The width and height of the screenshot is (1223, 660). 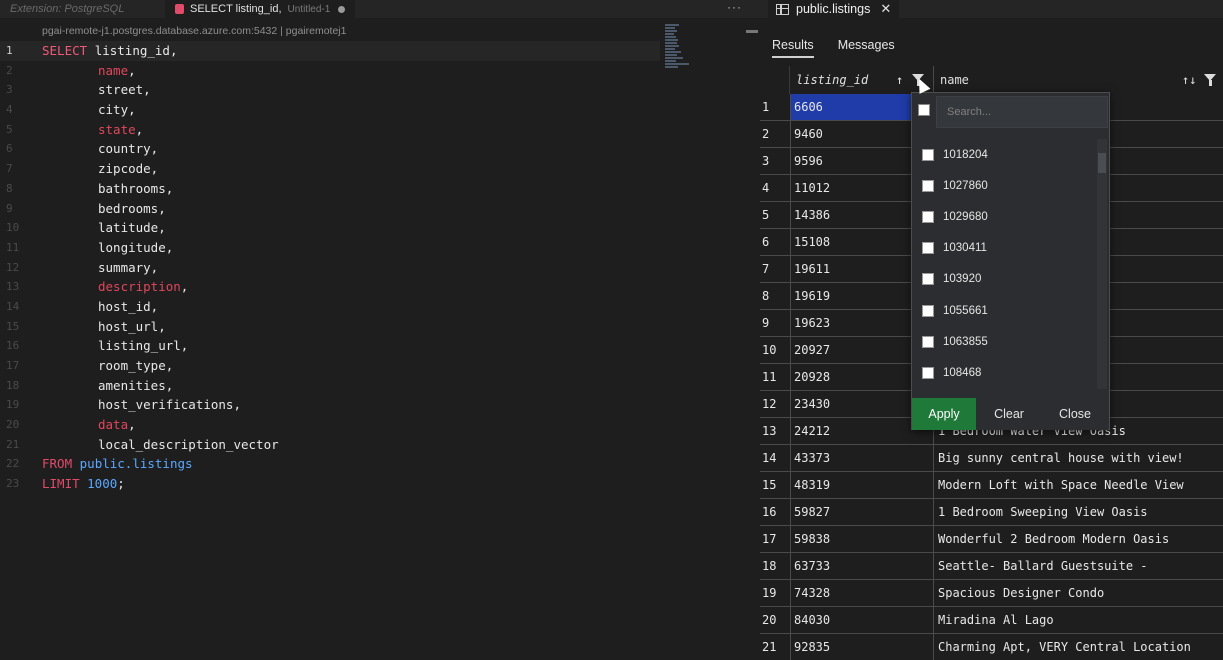 I want to click on results-tab: public.listings ✕, so click(x=834, y=9).